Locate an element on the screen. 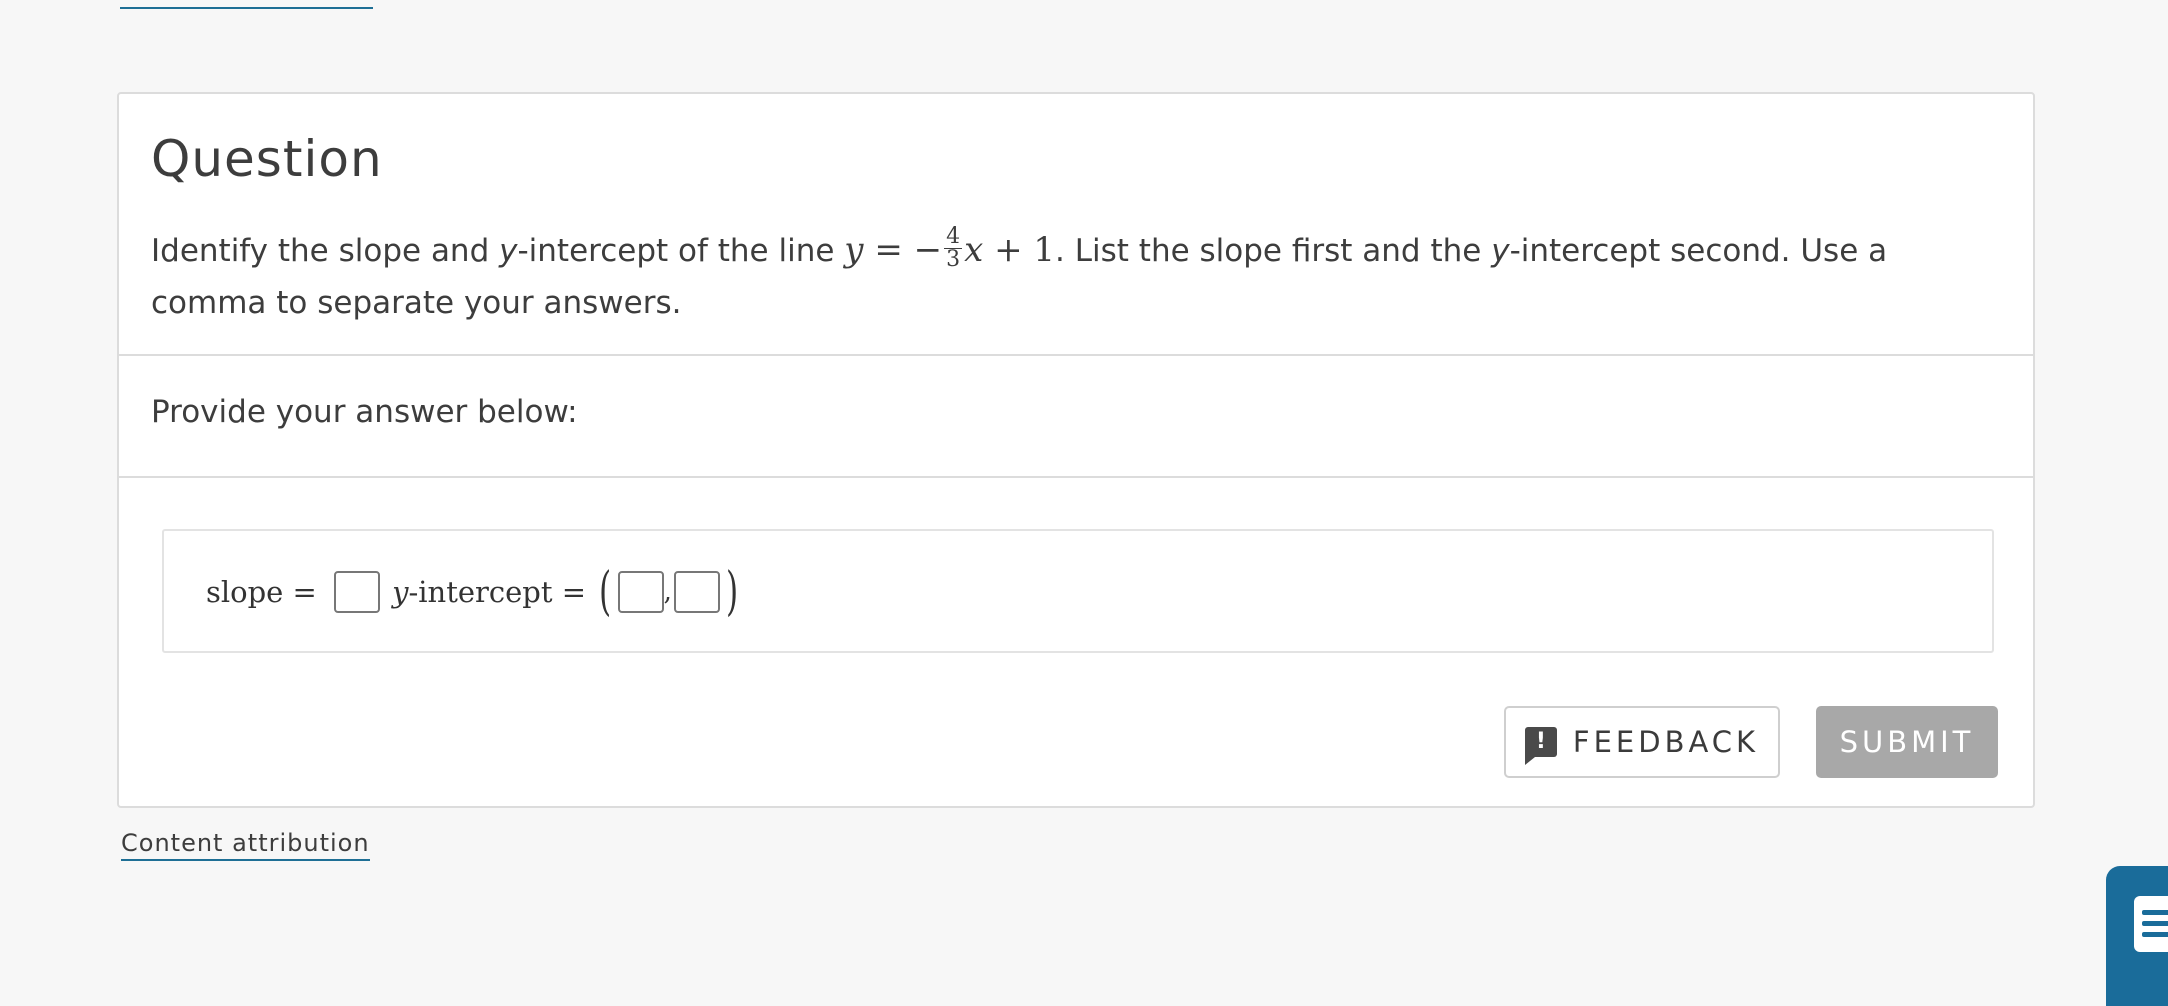 The height and width of the screenshot is (1006, 2168). feedback-icon: ! is located at coordinates (1540, 746).